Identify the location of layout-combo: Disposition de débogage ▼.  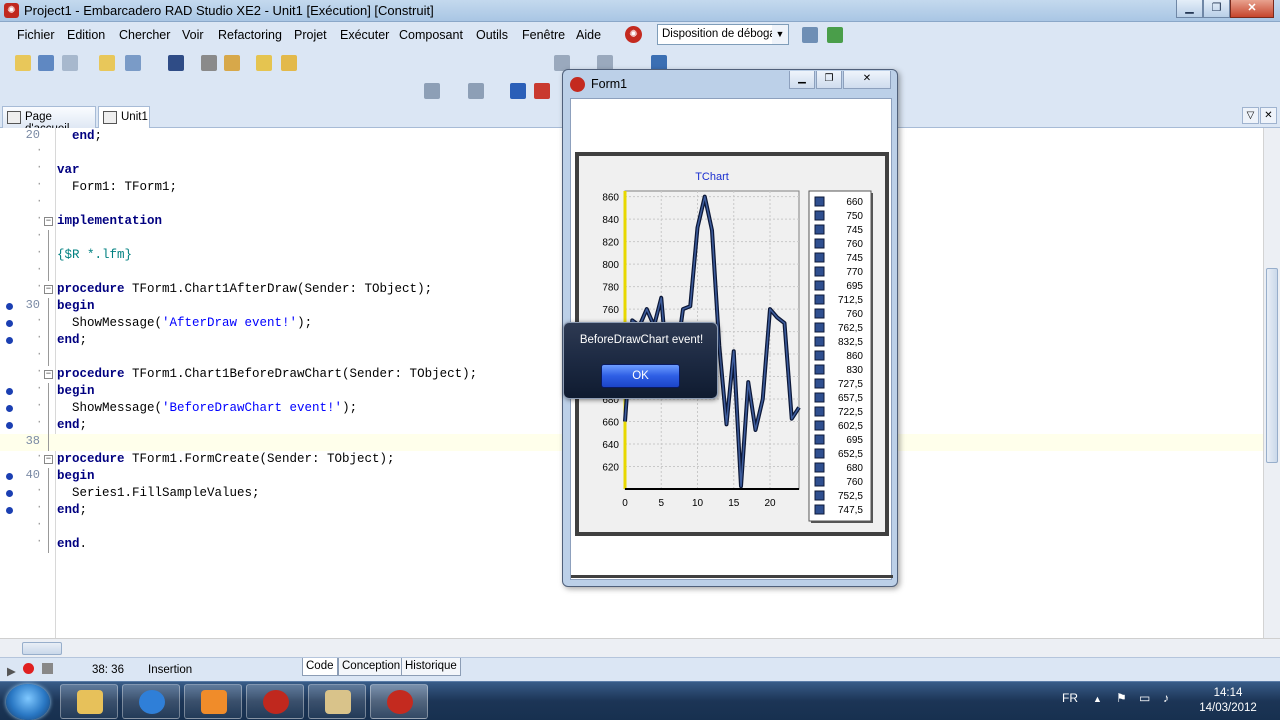
(723, 34).